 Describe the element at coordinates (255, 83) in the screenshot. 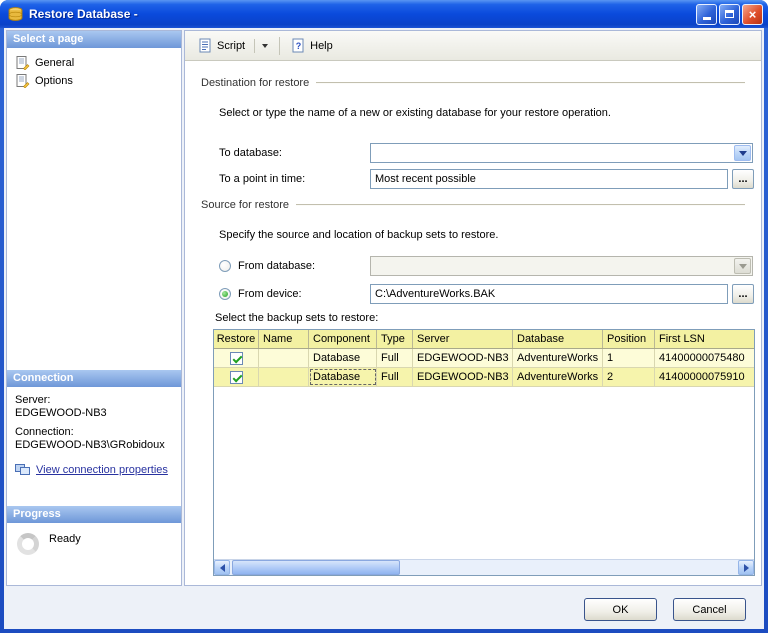

I see `destination-group-title: Destination for restore` at that location.